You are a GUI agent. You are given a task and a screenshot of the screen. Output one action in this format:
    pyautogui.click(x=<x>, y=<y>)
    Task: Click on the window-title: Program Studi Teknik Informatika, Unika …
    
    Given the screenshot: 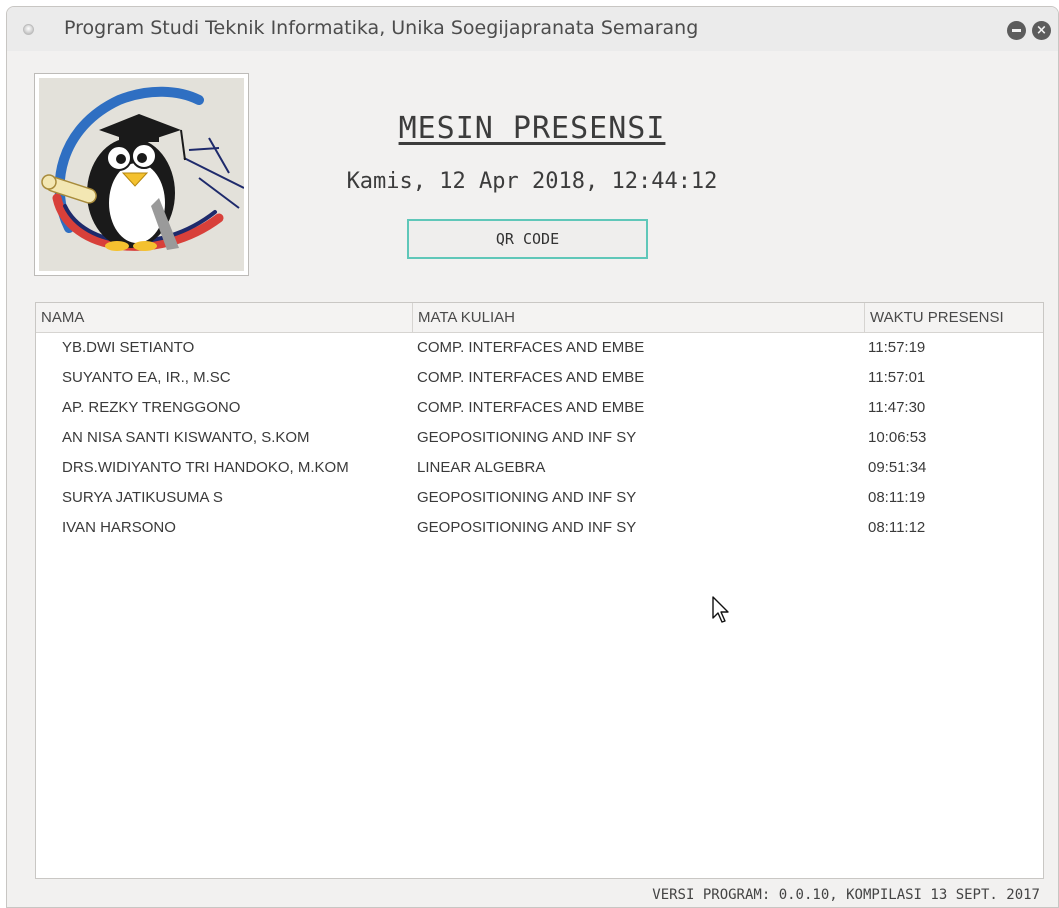 What is the action you would take?
    pyautogui.click(x=381, y=28)
    